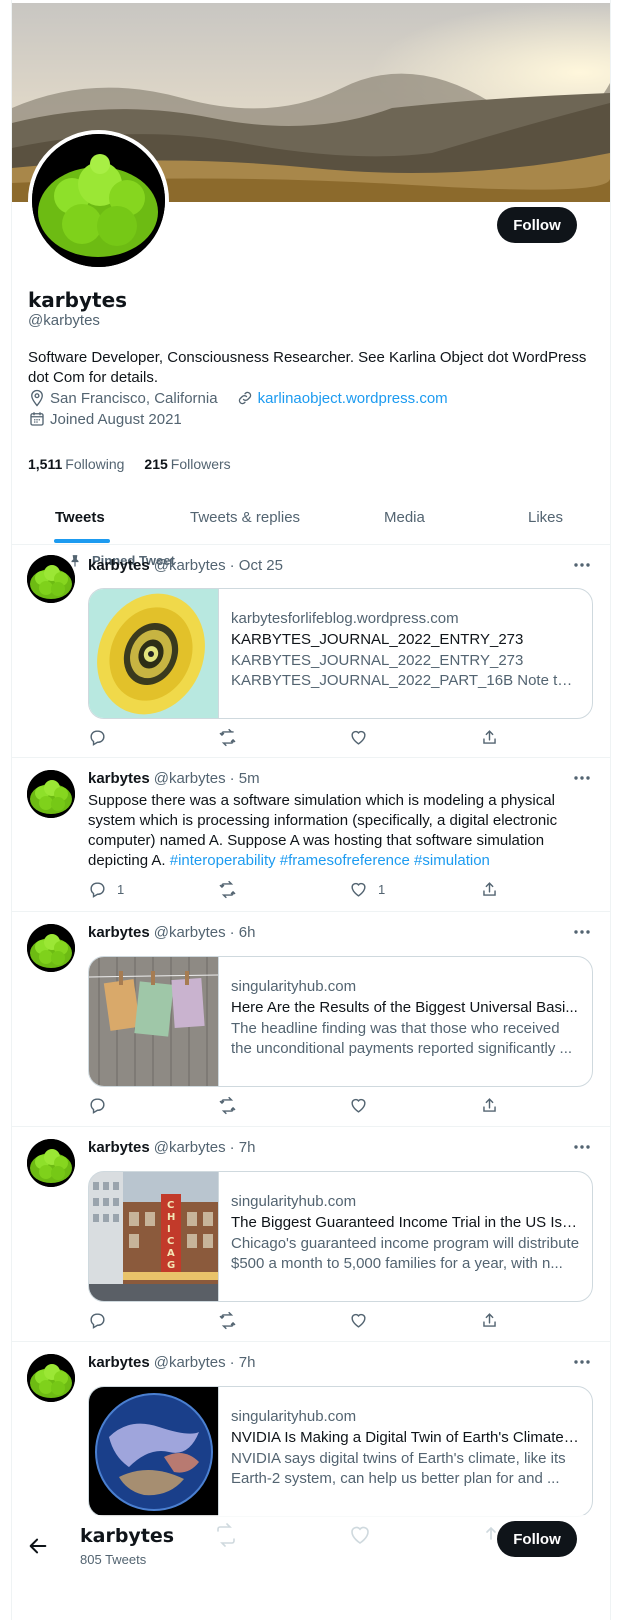  I want to click on tweet-timestamp: · 5m, so click(245, 778).